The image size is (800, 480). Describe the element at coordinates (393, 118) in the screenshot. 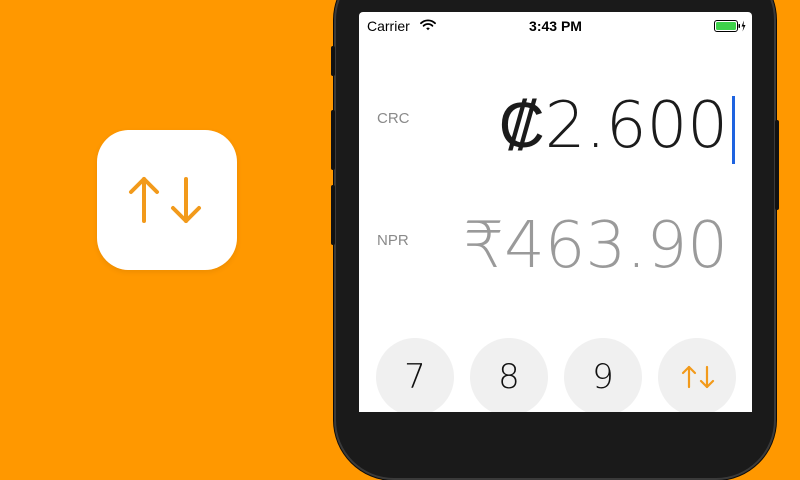

I see `from-currency-code: CRC` at that location.